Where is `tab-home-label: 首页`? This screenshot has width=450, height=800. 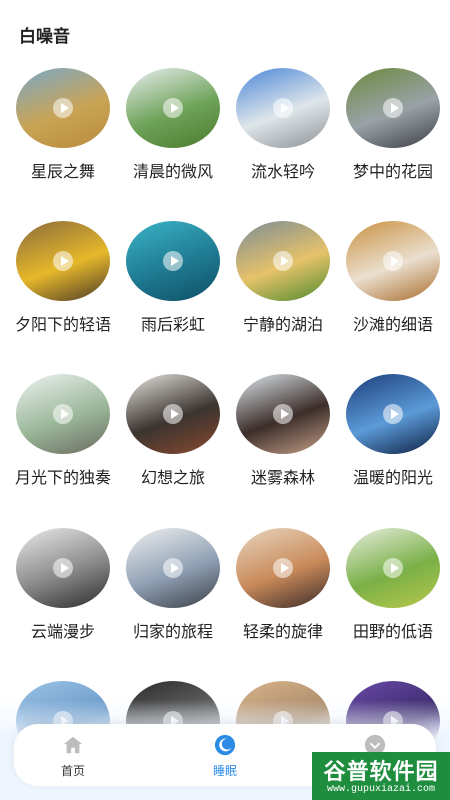
tab-home-label: 首页 is located at coordinates (72, 771).